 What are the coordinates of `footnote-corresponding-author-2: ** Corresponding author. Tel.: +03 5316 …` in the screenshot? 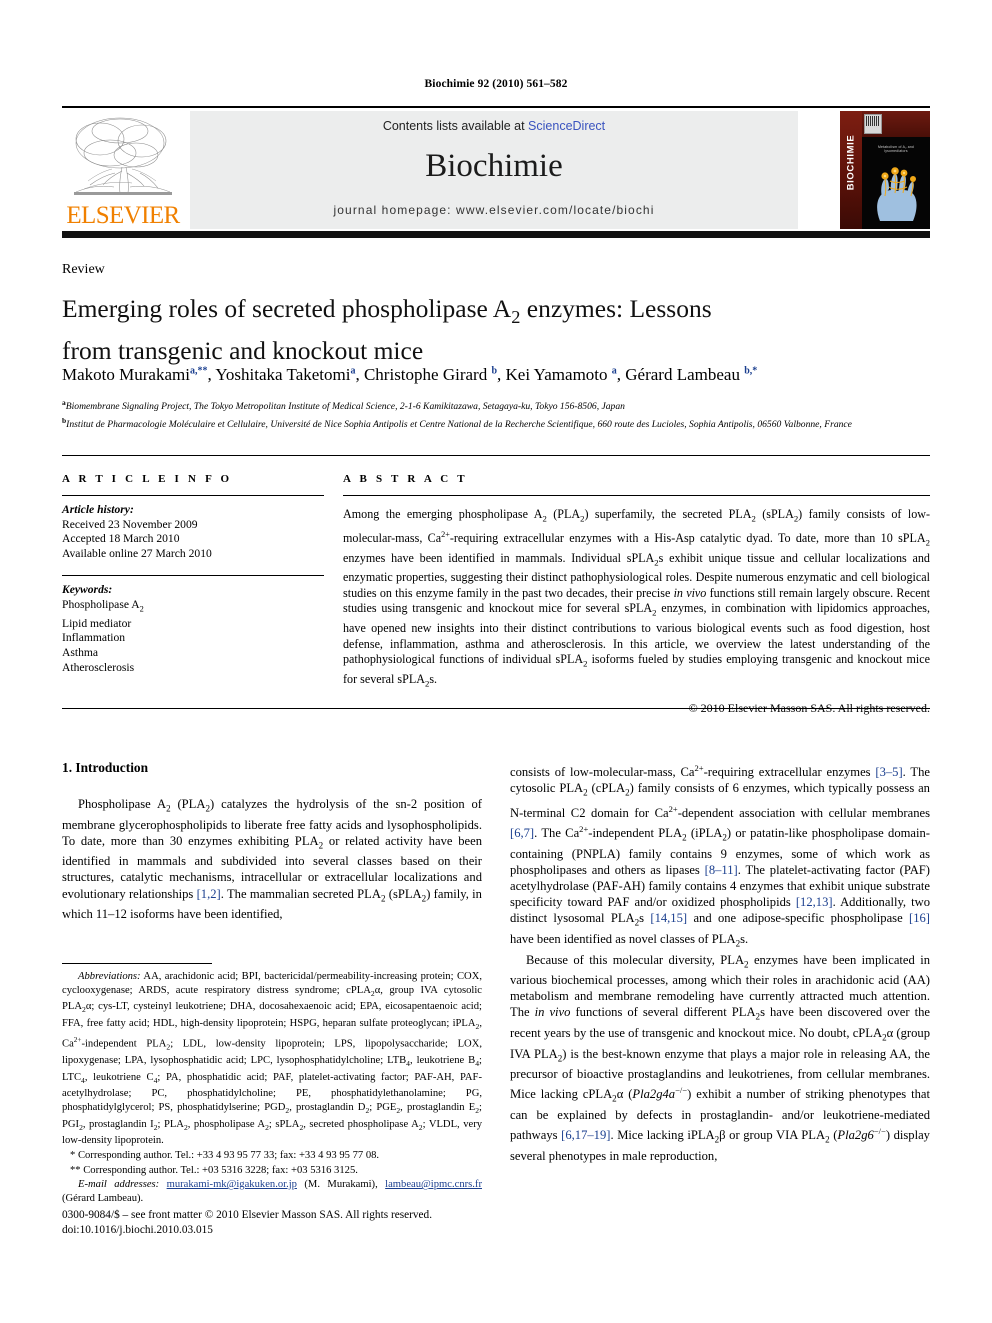 It's located at (214, 1170).